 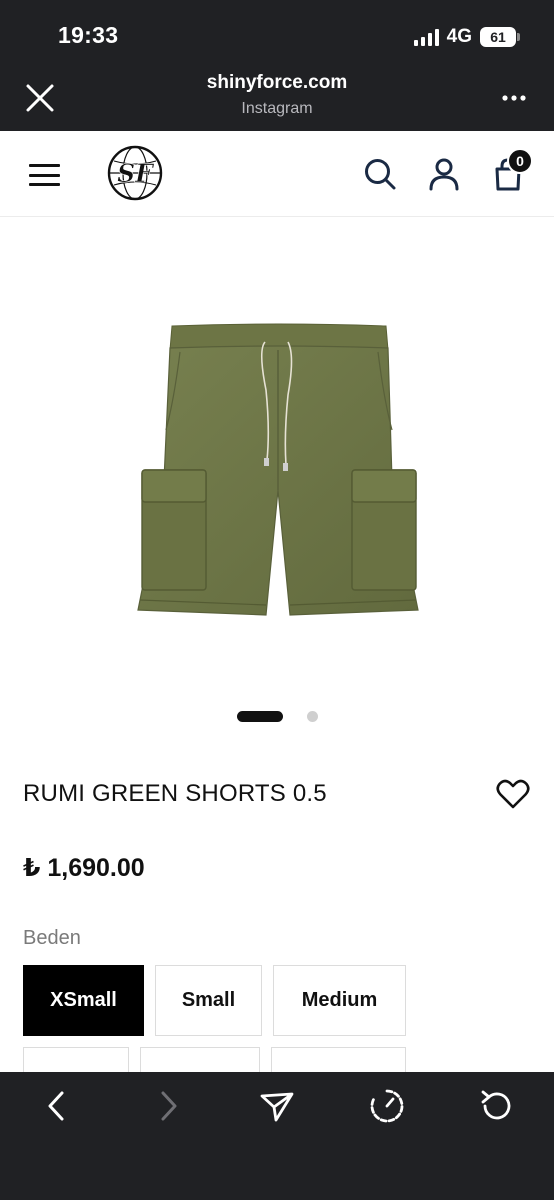 What do you see at coordinates (44, 175) in the screenshot?
I see `menu-icon` at bounding box center [44, 175].